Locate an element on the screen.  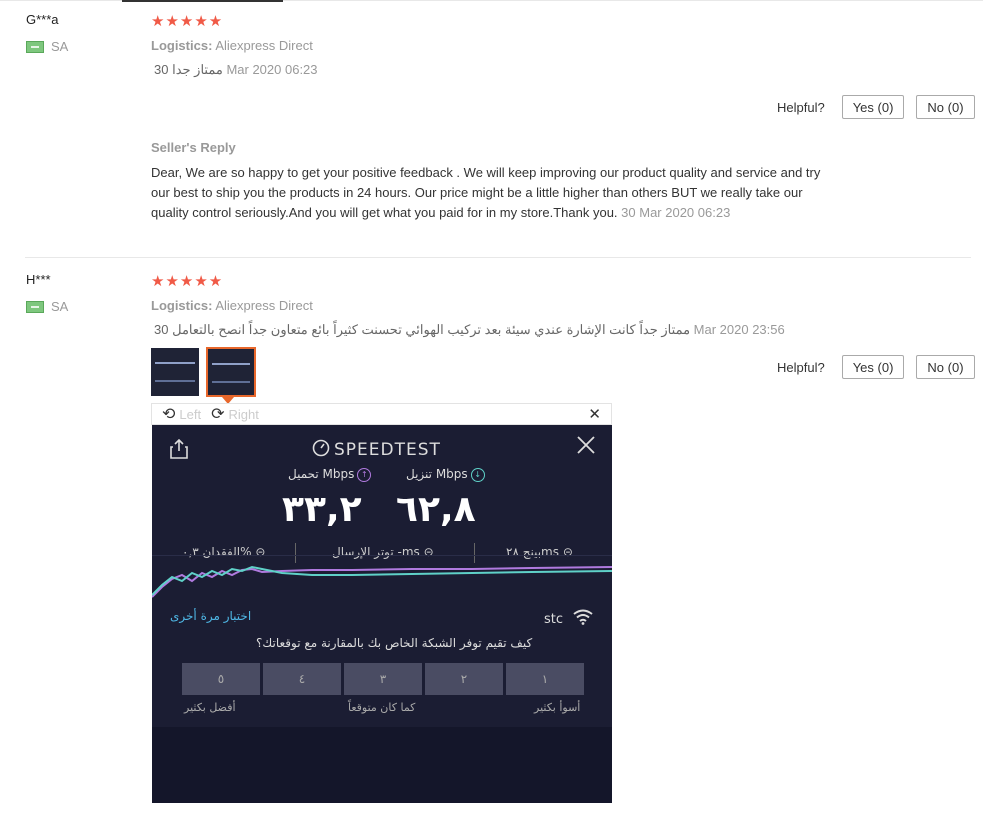
reviewer-name: H*** is located at coordinates (38, 279).